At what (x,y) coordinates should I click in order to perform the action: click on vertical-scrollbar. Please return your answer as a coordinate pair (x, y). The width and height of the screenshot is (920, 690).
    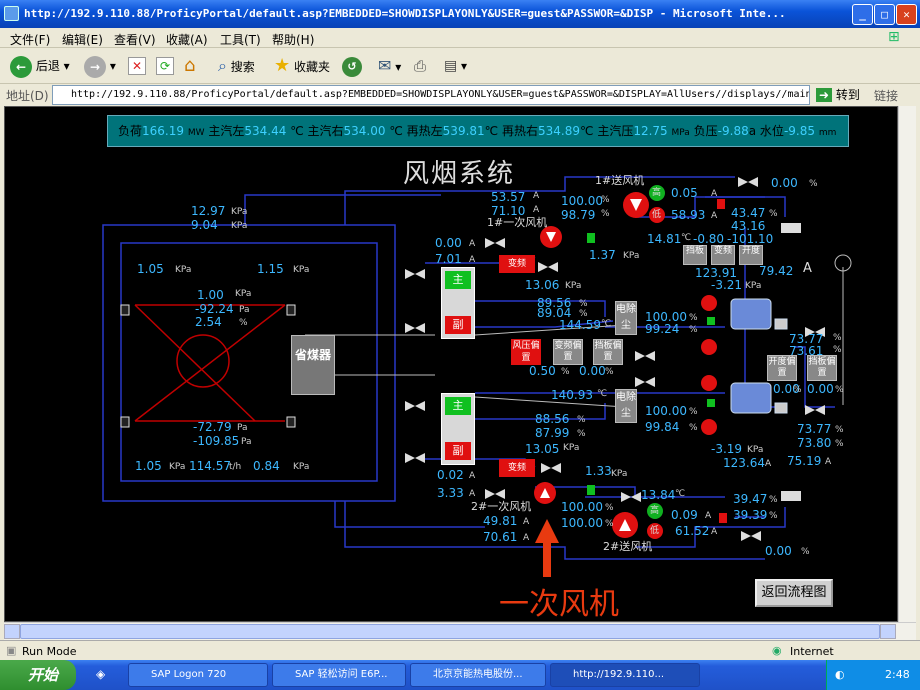
    Looking at the image, I should click on (907, 364).